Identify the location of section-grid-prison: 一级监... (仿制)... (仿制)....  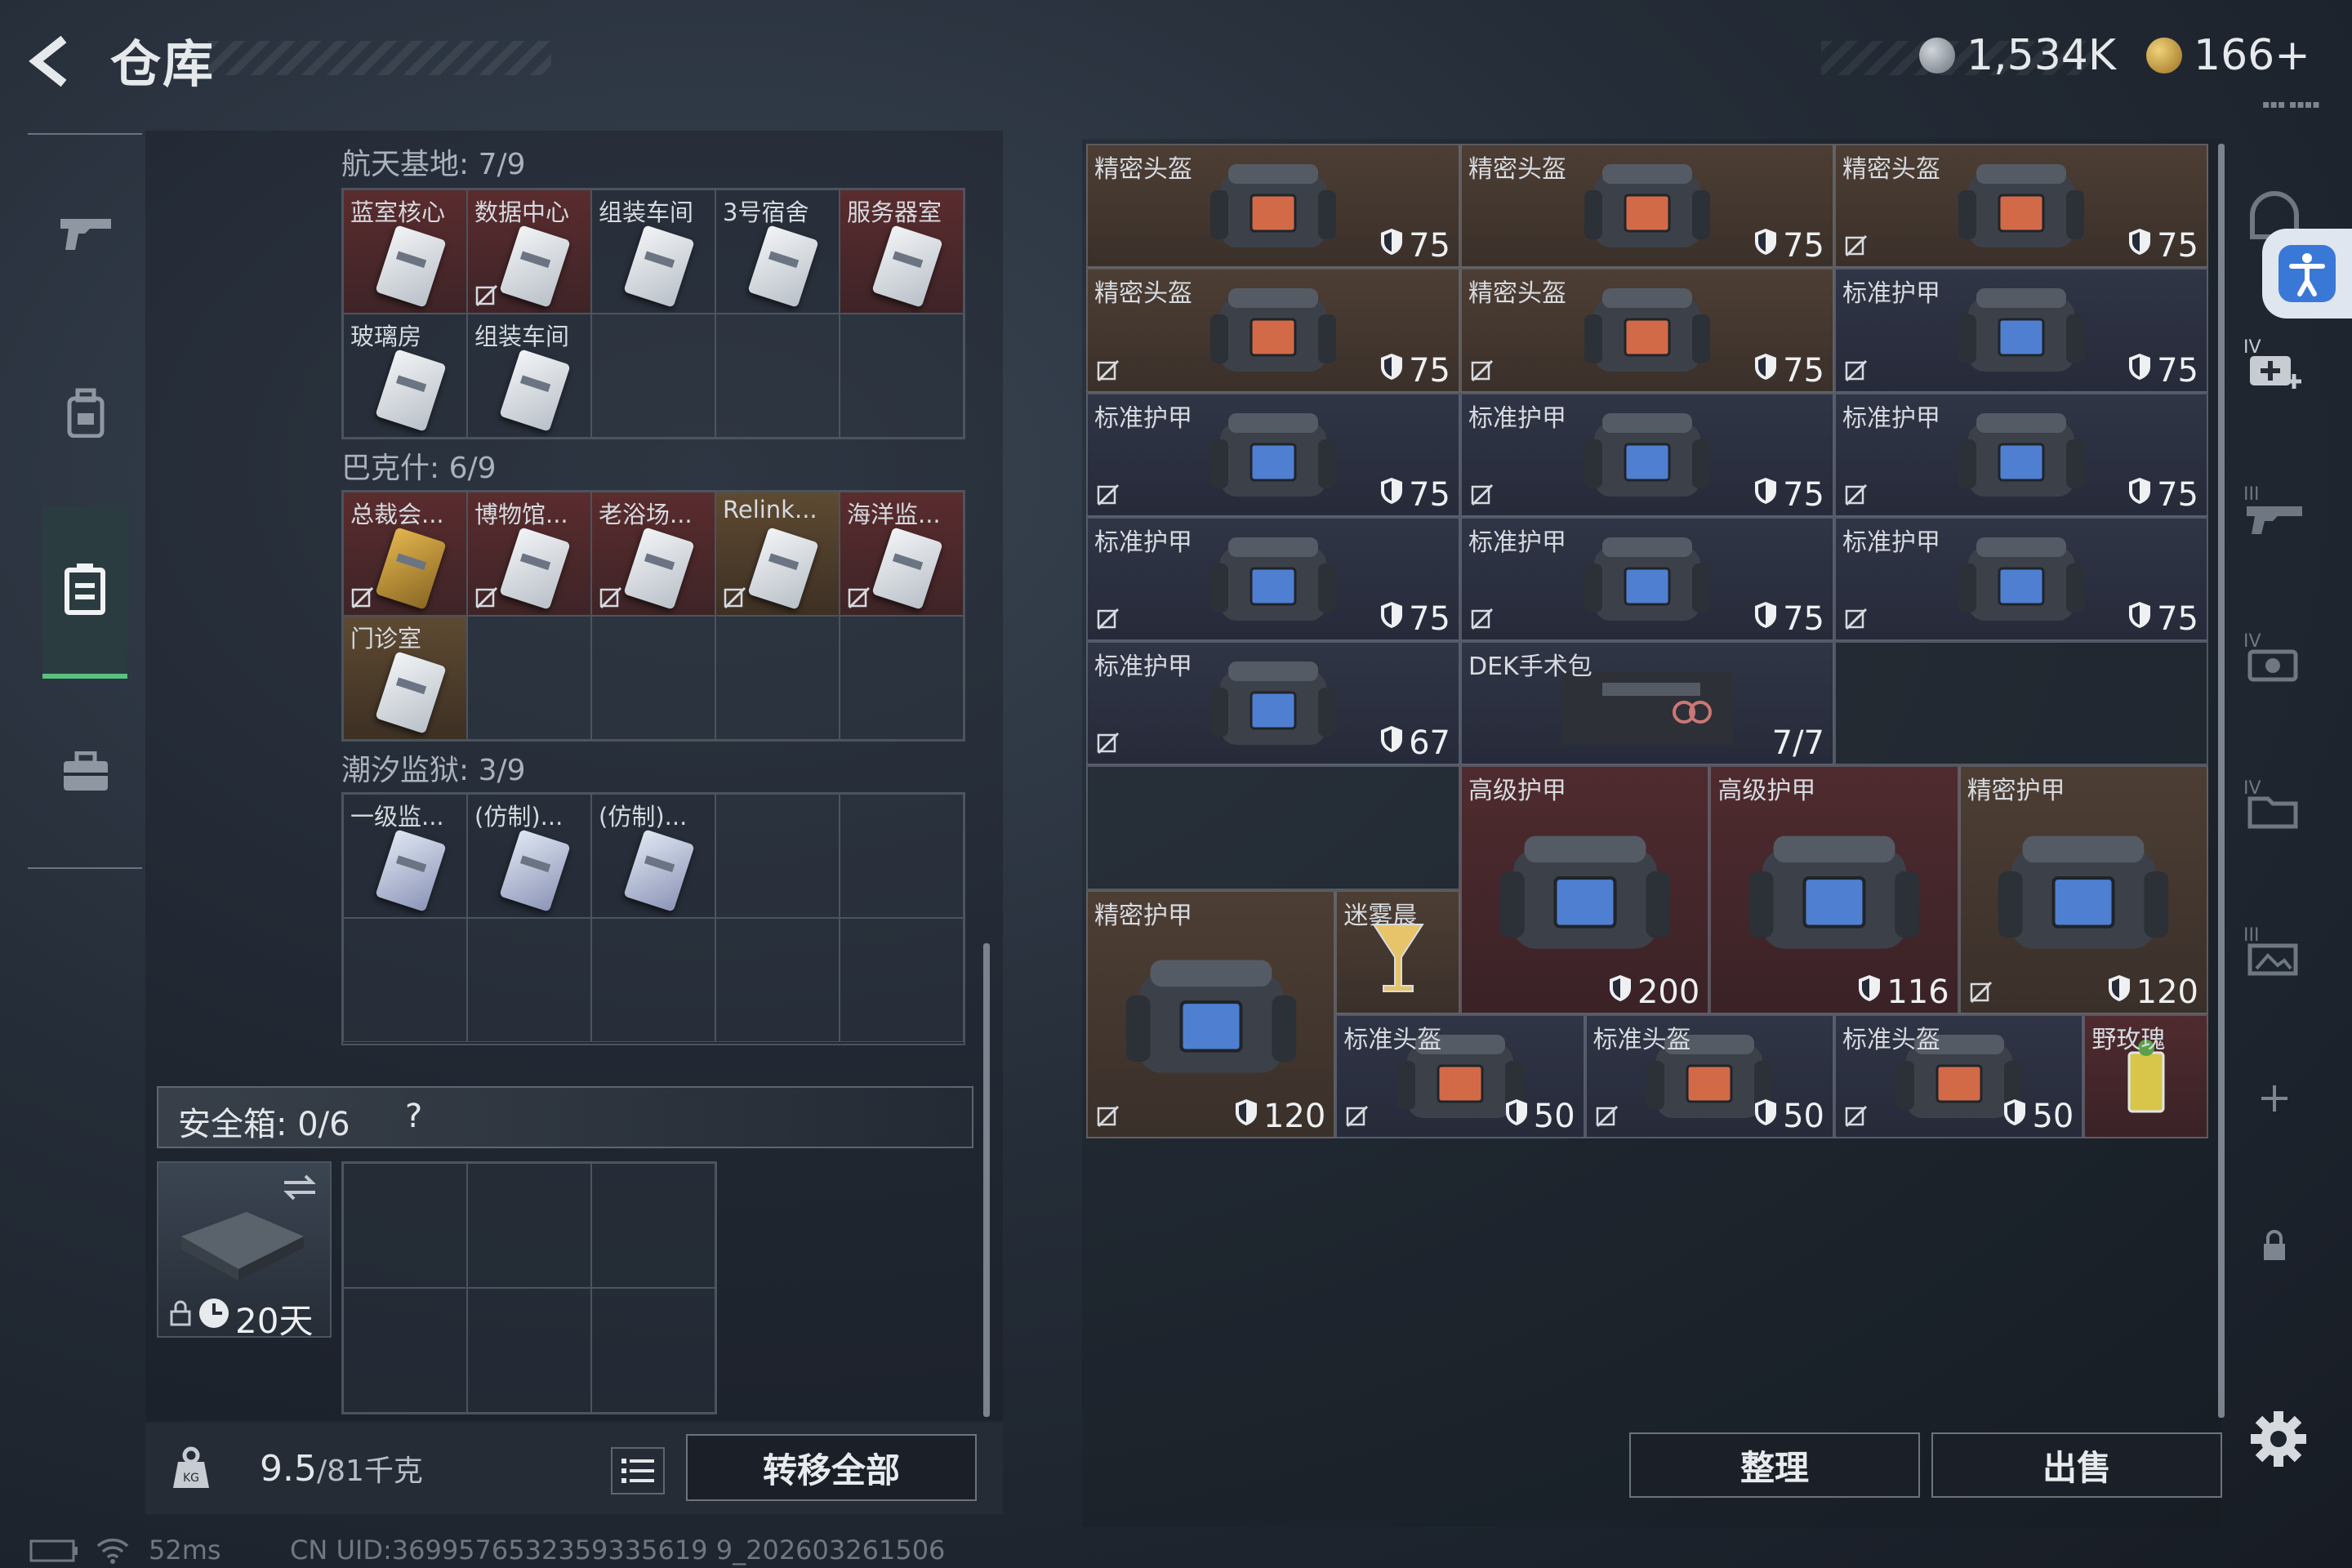
(653, 918).